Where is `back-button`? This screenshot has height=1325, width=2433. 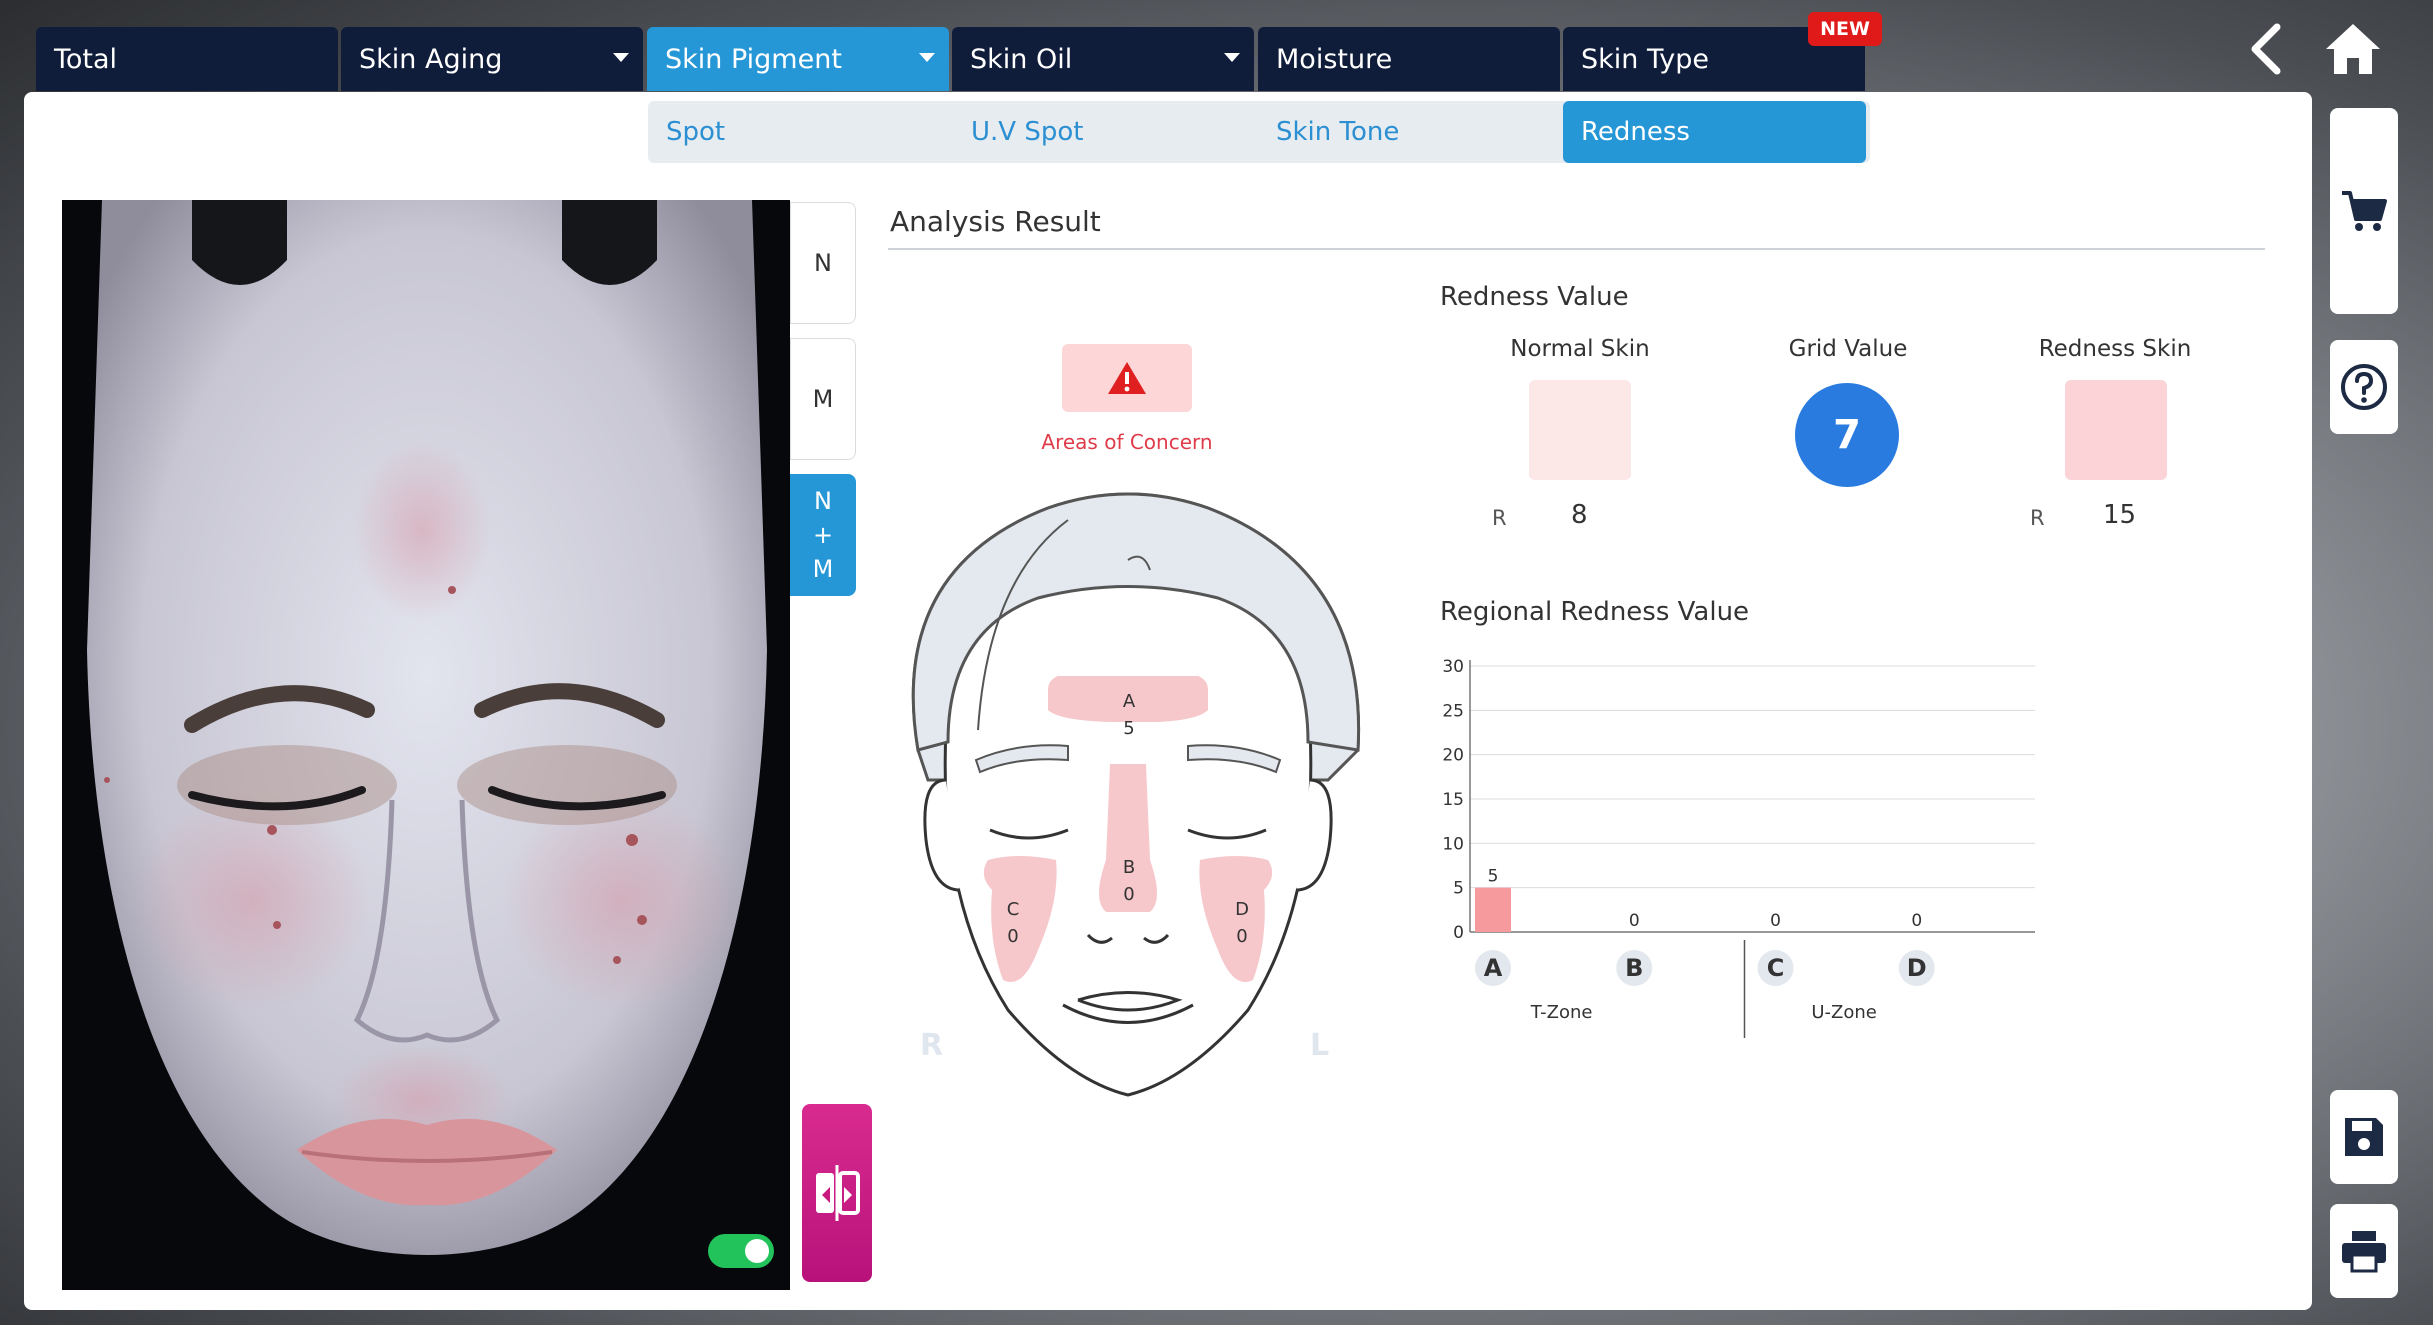 back-button is located at coordinates (2267, 49).